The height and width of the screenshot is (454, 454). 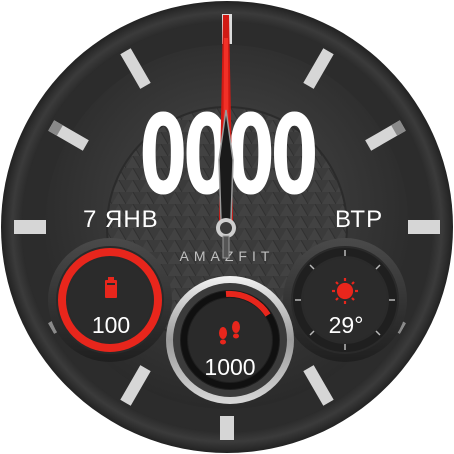 I want to click on weather-value: 29°, so click(x=346, y=325).